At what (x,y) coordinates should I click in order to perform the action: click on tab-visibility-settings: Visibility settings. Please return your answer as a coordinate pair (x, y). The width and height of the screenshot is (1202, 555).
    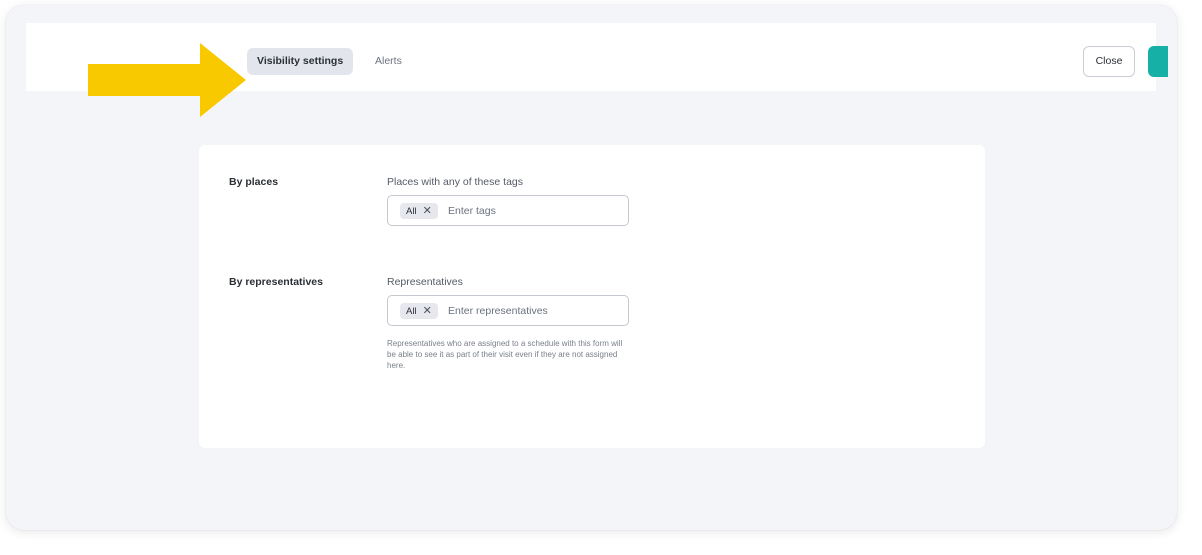
    Looking at the image, I should click on (300, 61).